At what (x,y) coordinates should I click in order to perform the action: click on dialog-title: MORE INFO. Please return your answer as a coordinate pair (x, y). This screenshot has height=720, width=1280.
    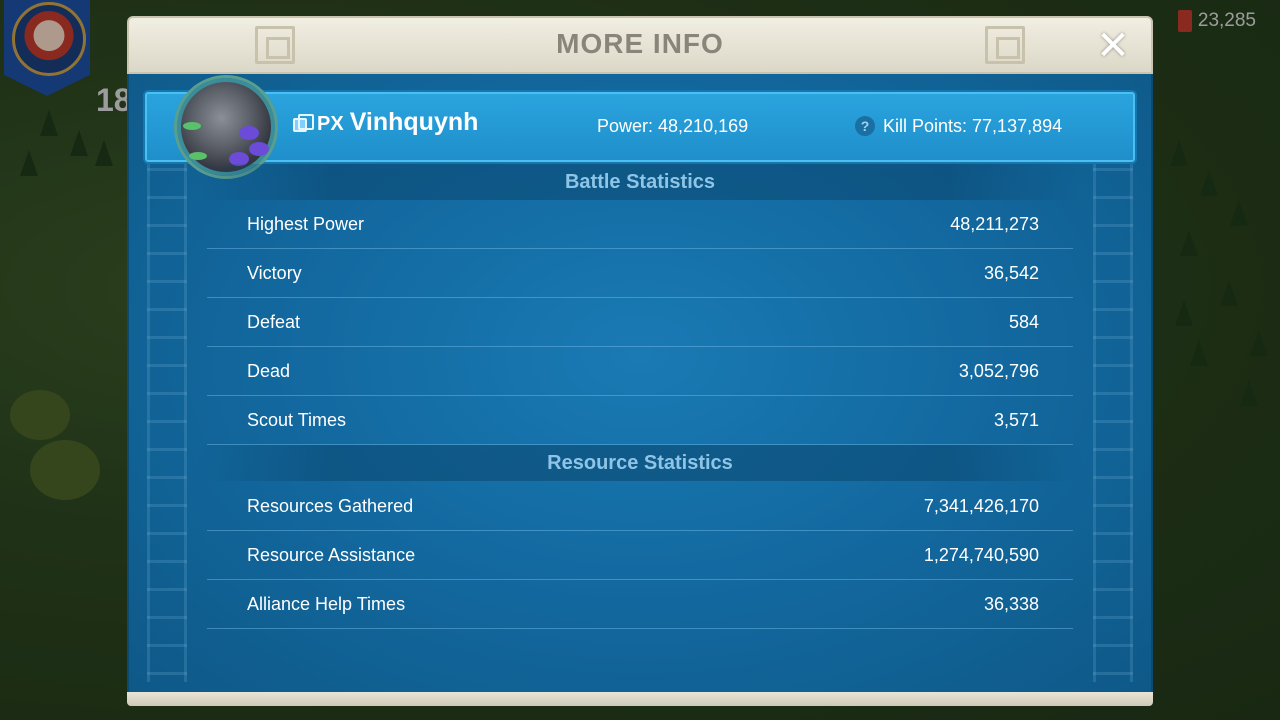
    Looking at the image, I should click on (640, 43).